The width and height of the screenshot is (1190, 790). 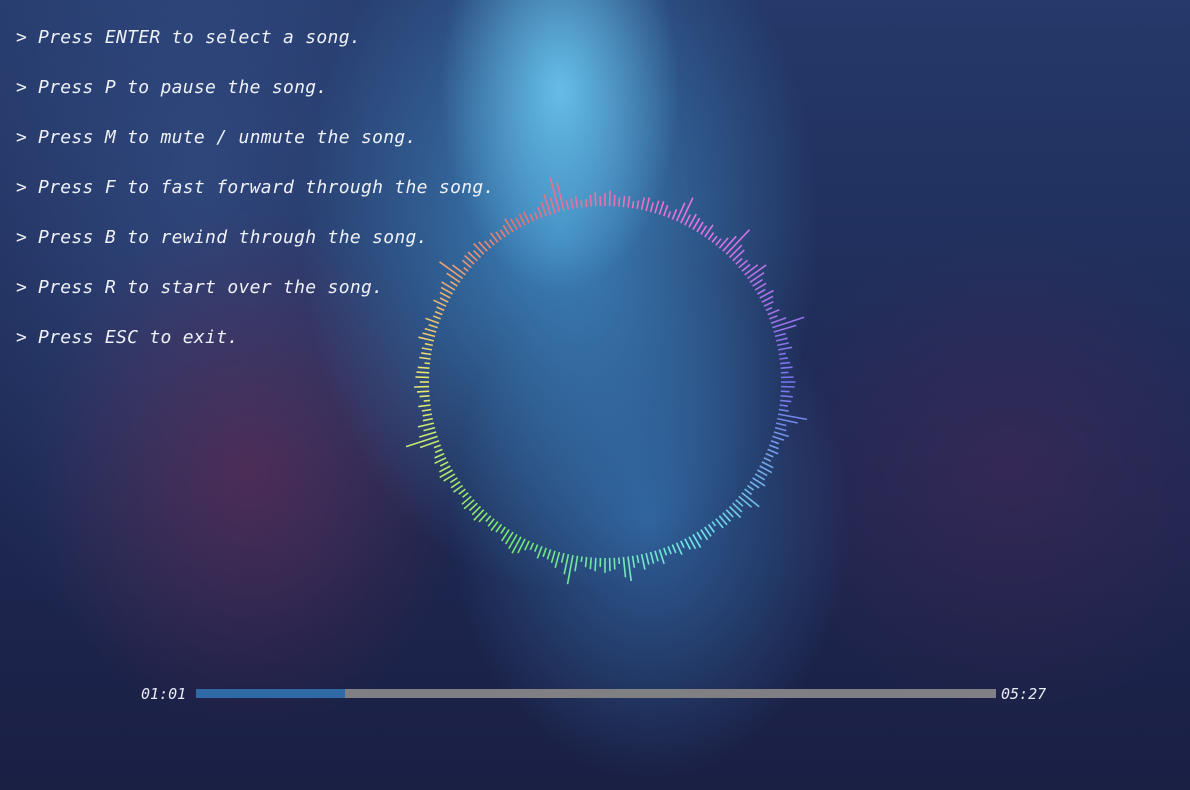 What do you see at coordinates (270, 693) in the screenshot?
I see `progress-bar-fill` at bounding box center [270, 693].